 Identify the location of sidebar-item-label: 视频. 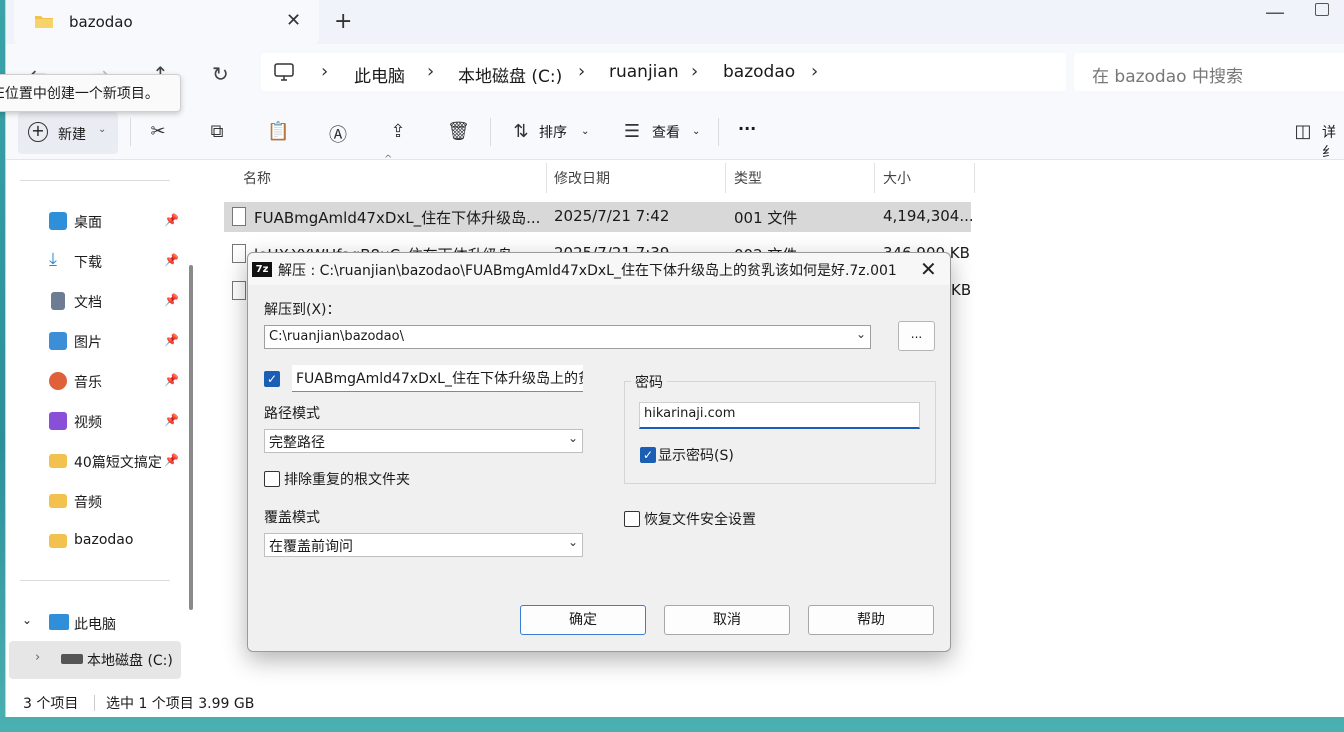
(88, 423).